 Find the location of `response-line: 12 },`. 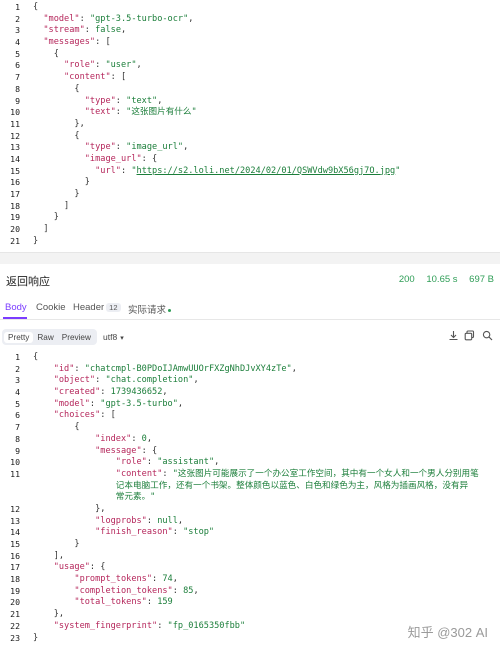

response-line: 12 }, is located at coordinates (250, 510).